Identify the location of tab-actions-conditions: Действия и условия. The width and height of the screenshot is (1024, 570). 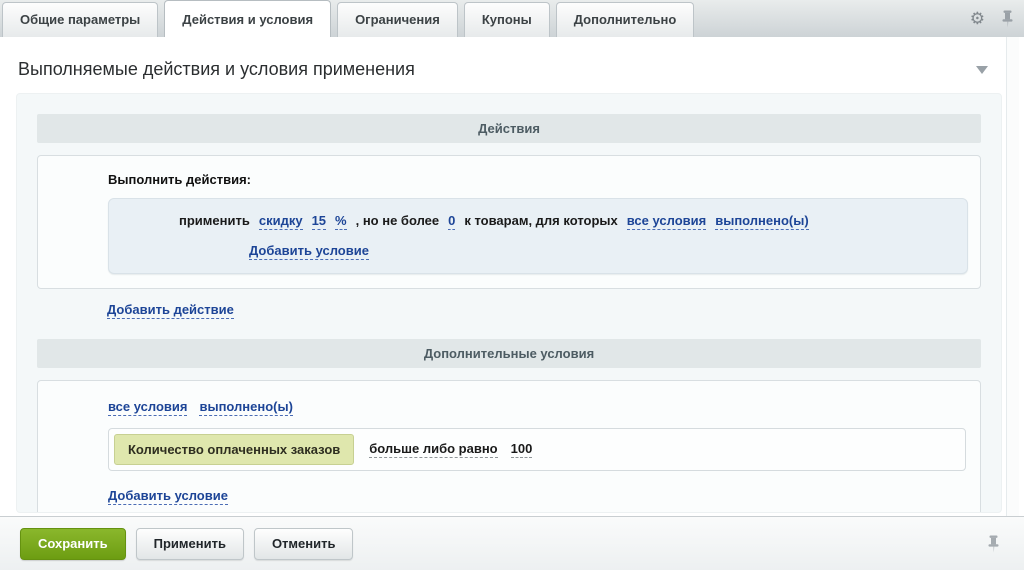
(248, 18).